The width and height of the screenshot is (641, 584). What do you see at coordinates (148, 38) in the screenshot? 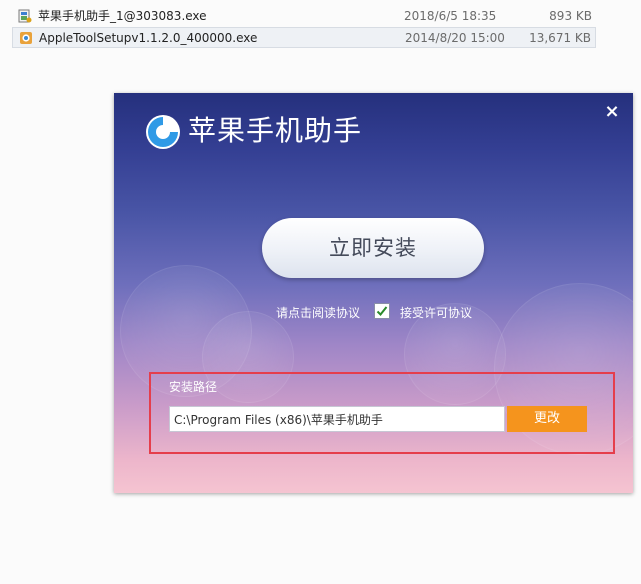
I see `file-name: AppleToolSetupv1.1.2.0_400000.exe` at bounding box center [148, 38].